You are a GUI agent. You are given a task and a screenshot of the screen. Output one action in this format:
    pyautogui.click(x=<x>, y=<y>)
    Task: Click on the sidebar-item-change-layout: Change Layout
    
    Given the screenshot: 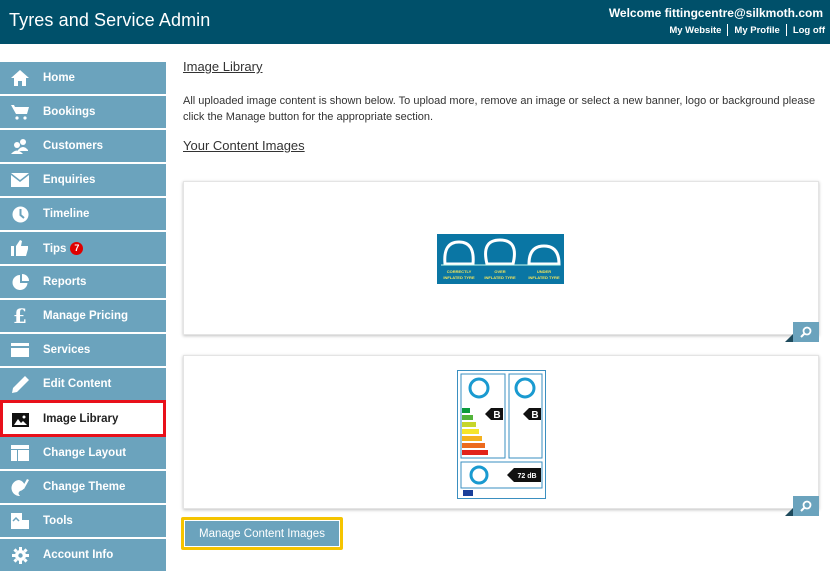 What is the action you would take?
    pyautogui.click(x=83, y=453)
    